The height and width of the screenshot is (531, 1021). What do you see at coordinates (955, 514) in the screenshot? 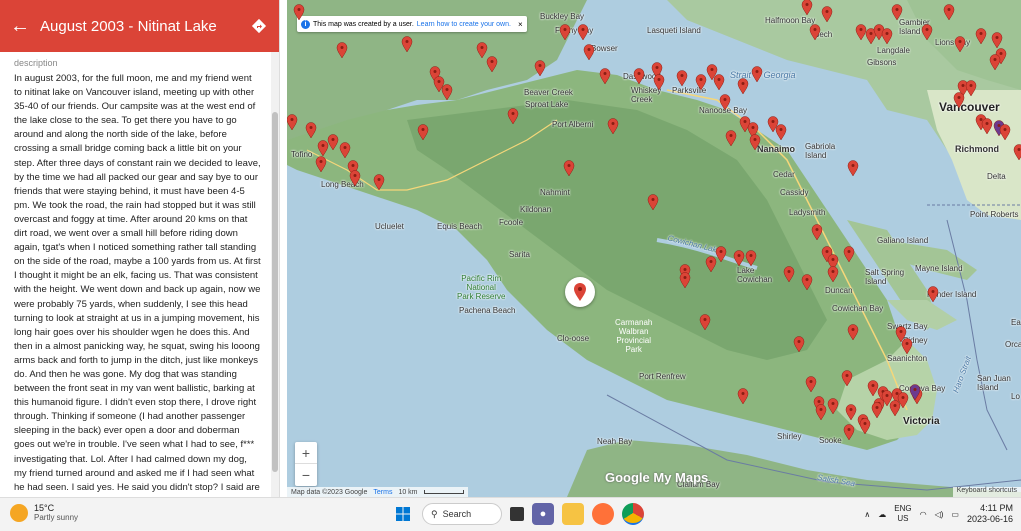
I see `battery-icon: ▭` at bounding box center [955, 514].